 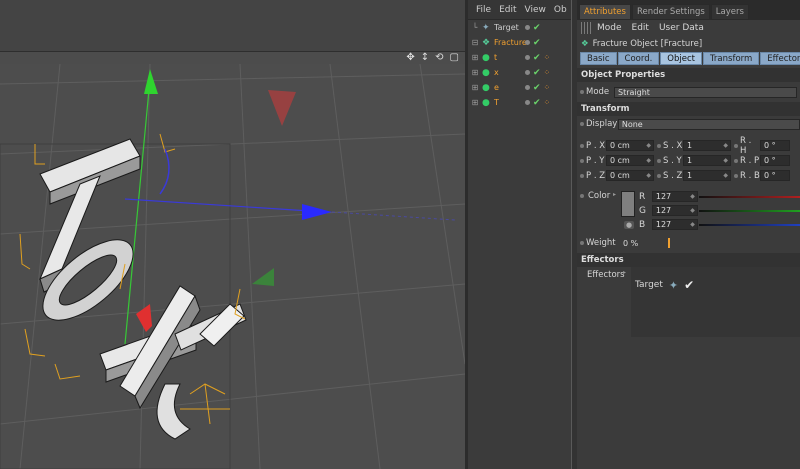 I want to click on r-field: 127 ◆, so click(x=674, y=196).